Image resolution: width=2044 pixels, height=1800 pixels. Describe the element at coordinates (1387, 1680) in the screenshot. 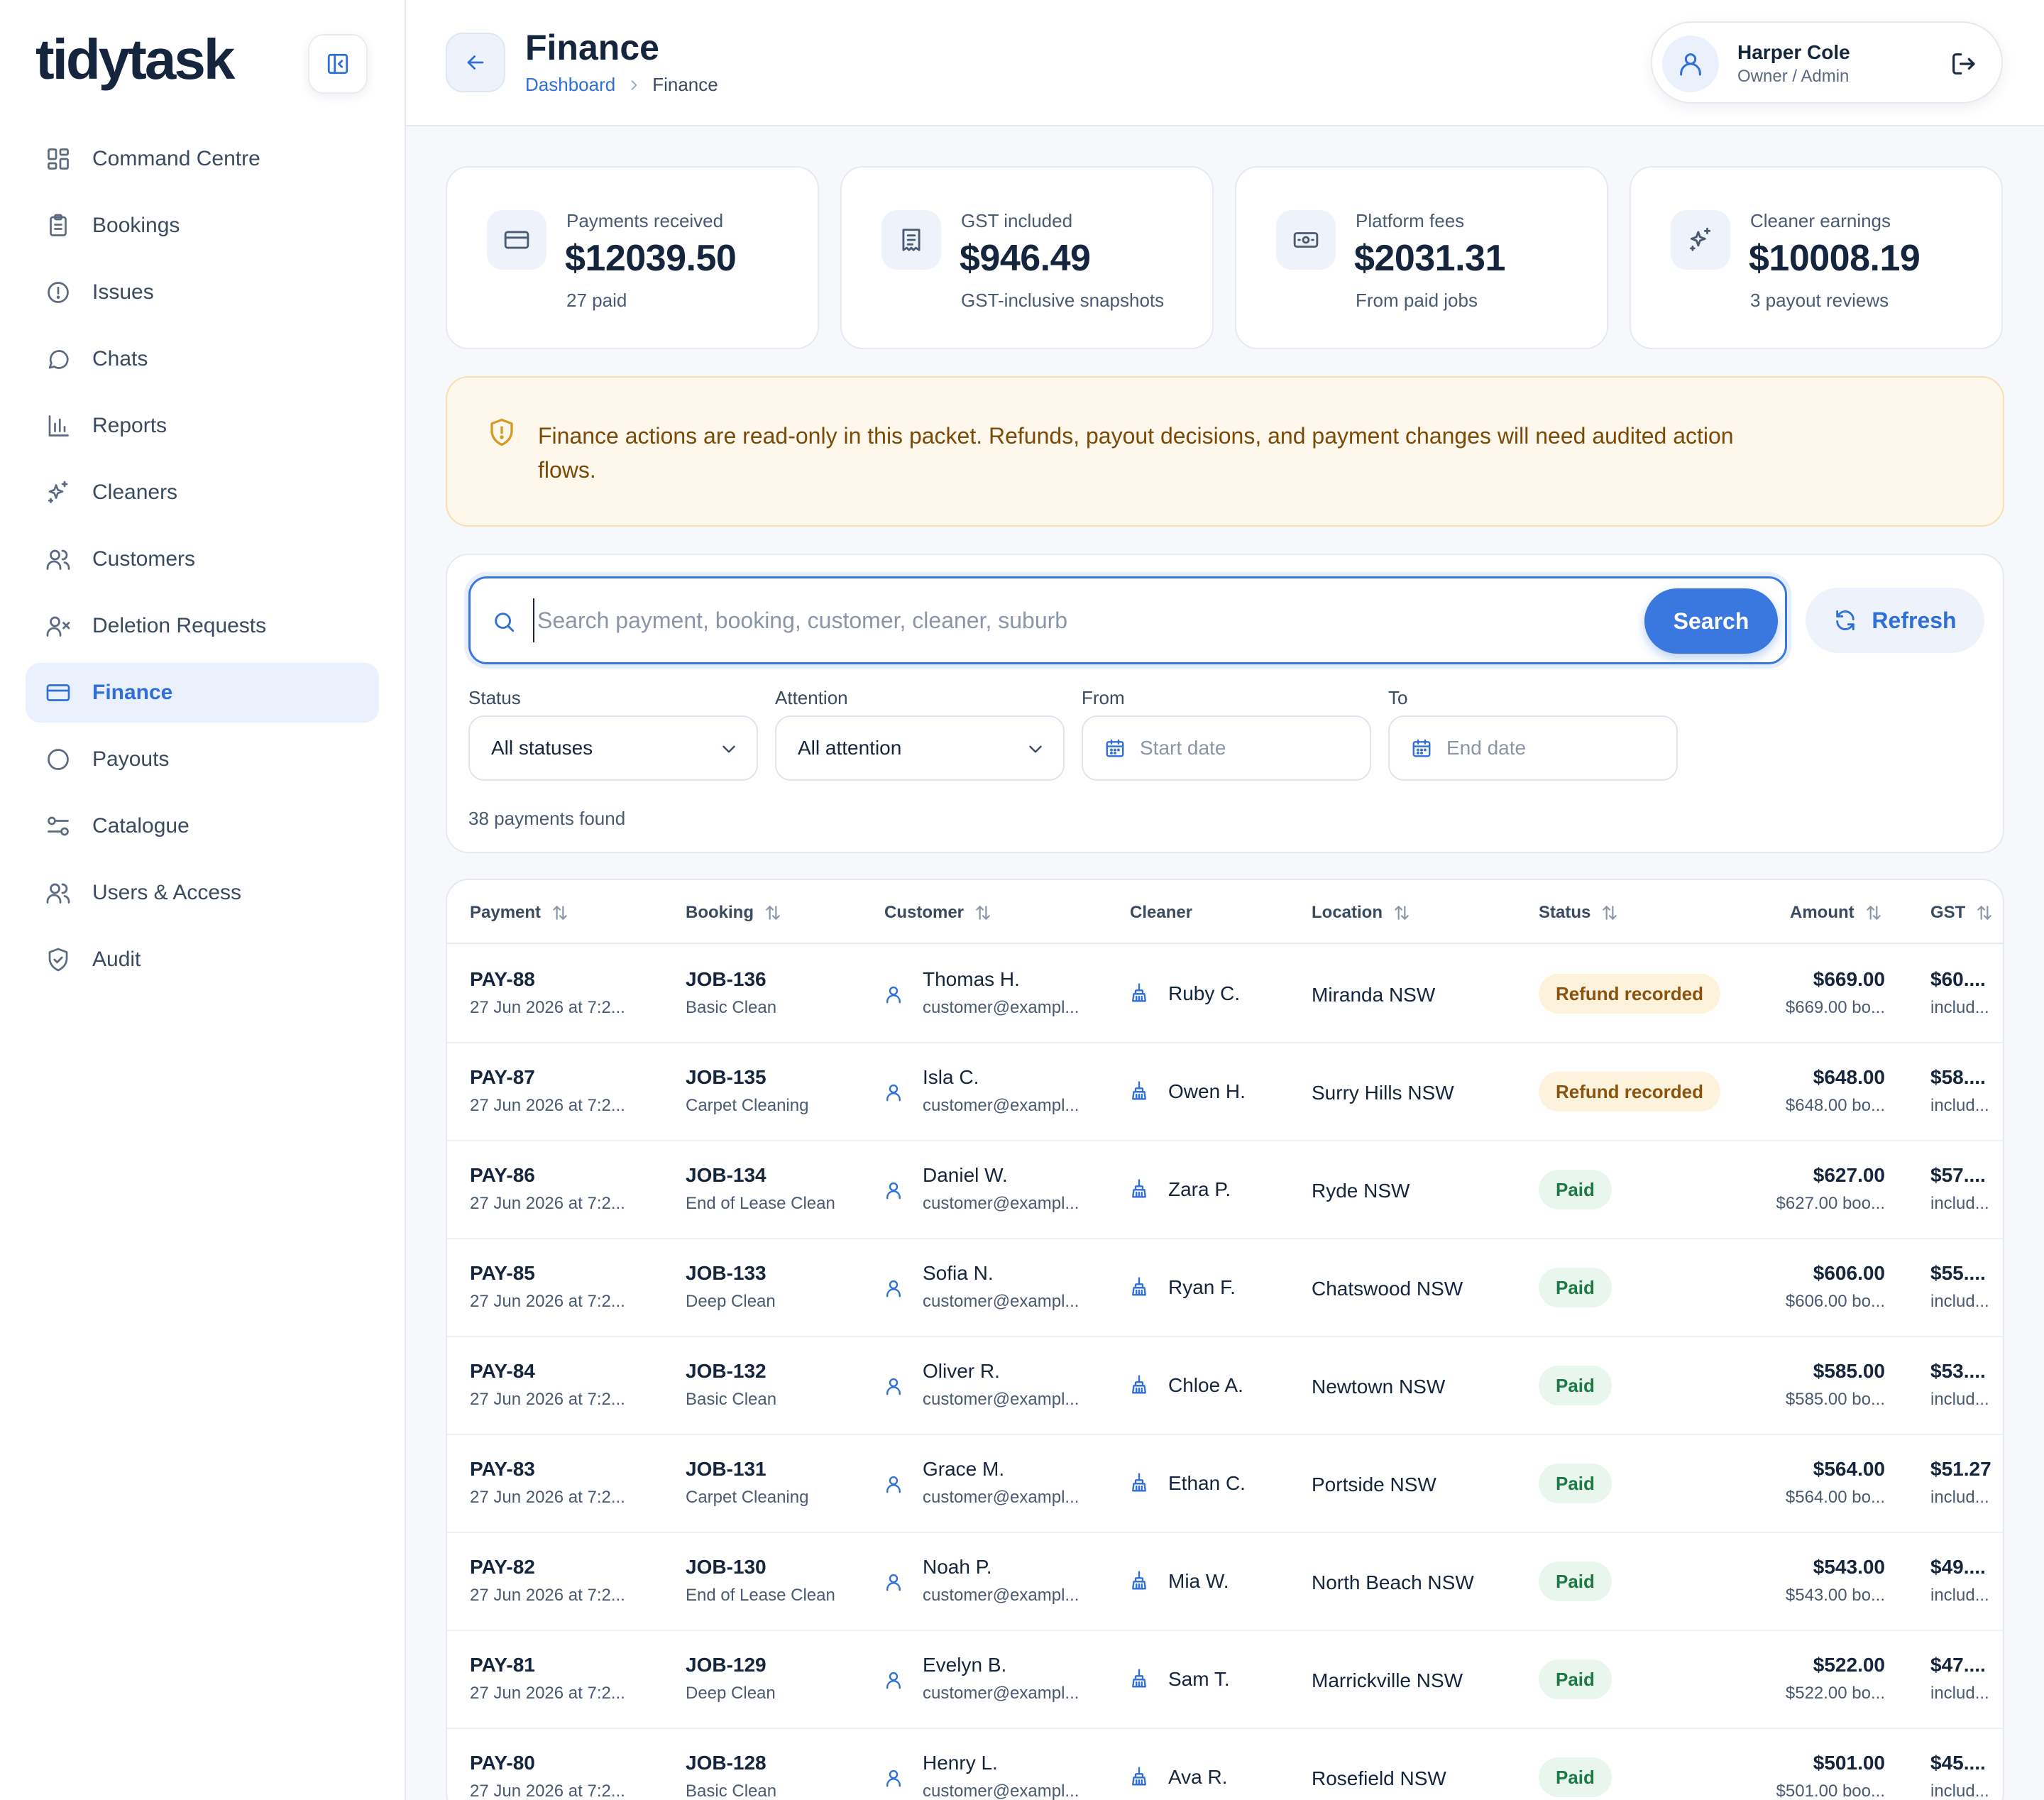

I see `location: Marrickville NSW` at that location.